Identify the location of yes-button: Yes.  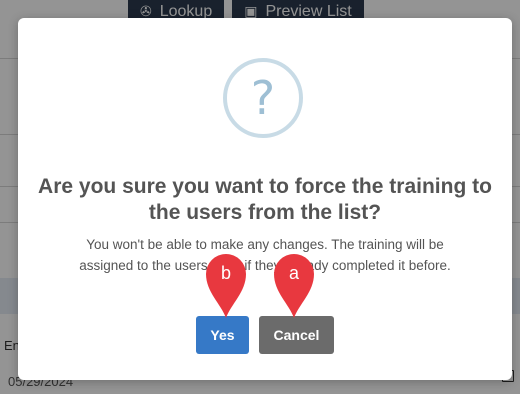
(222, 335).